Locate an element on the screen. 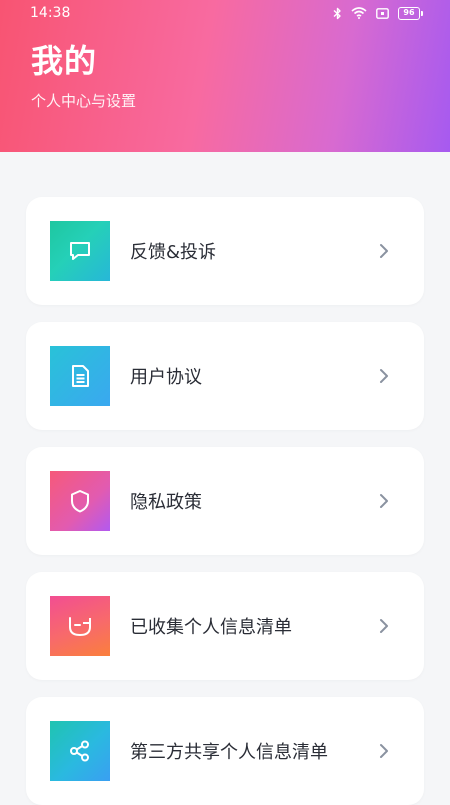  shield-icon is located at coordinates (80, 501).